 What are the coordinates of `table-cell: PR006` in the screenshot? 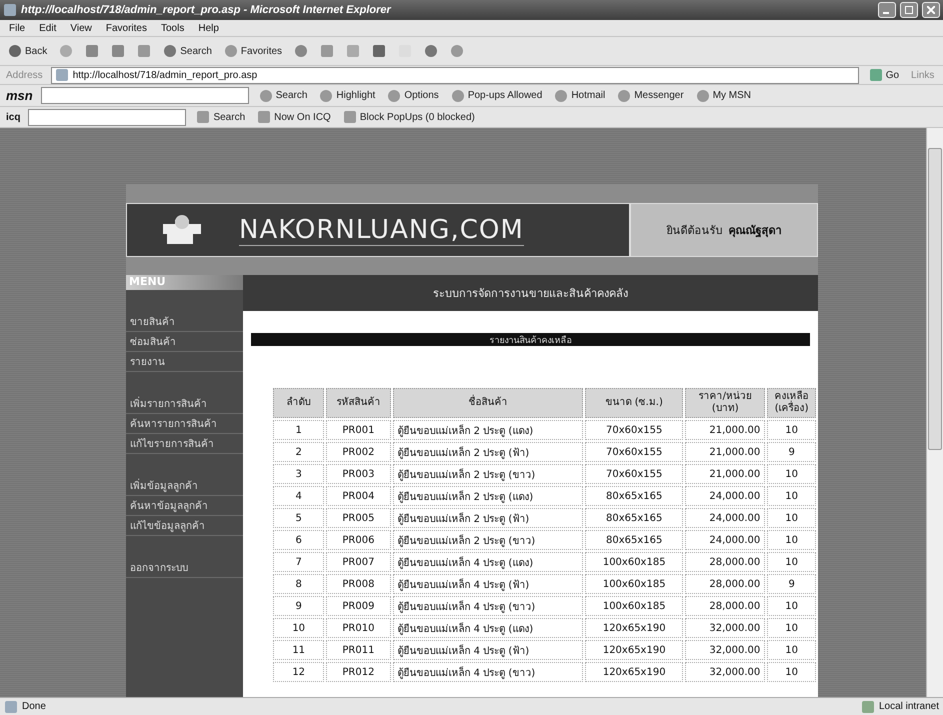 It's located at (358, 540).